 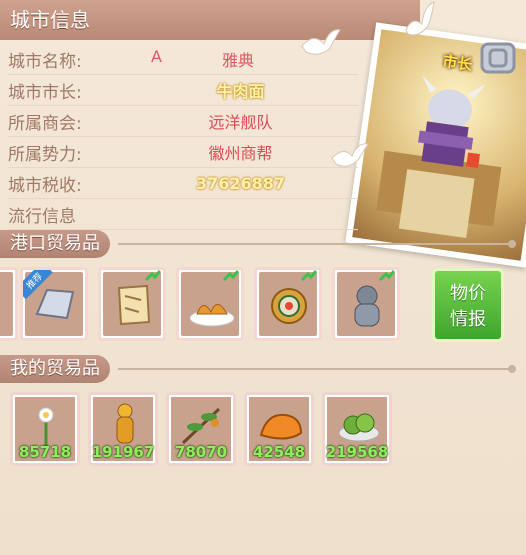 I want to click on dumpling-plate-icon, so click(x=212, y=315).